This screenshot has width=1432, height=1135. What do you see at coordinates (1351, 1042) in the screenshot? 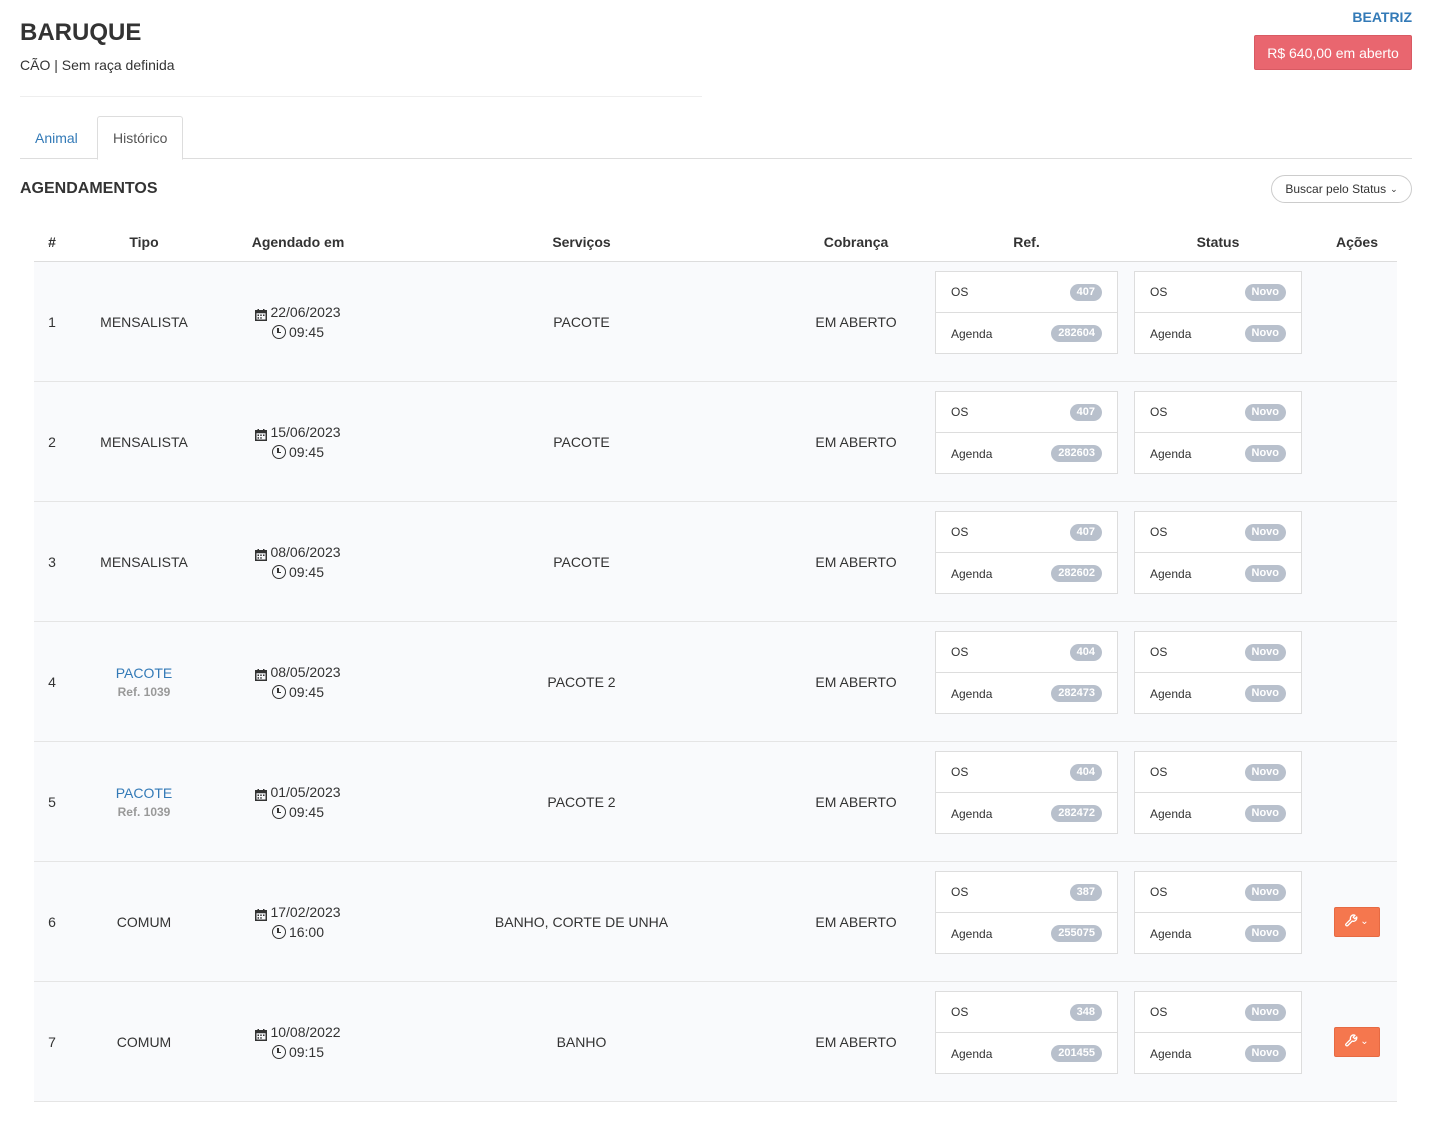
I see `wrench-icon` at bounding box center [1351, 1042].